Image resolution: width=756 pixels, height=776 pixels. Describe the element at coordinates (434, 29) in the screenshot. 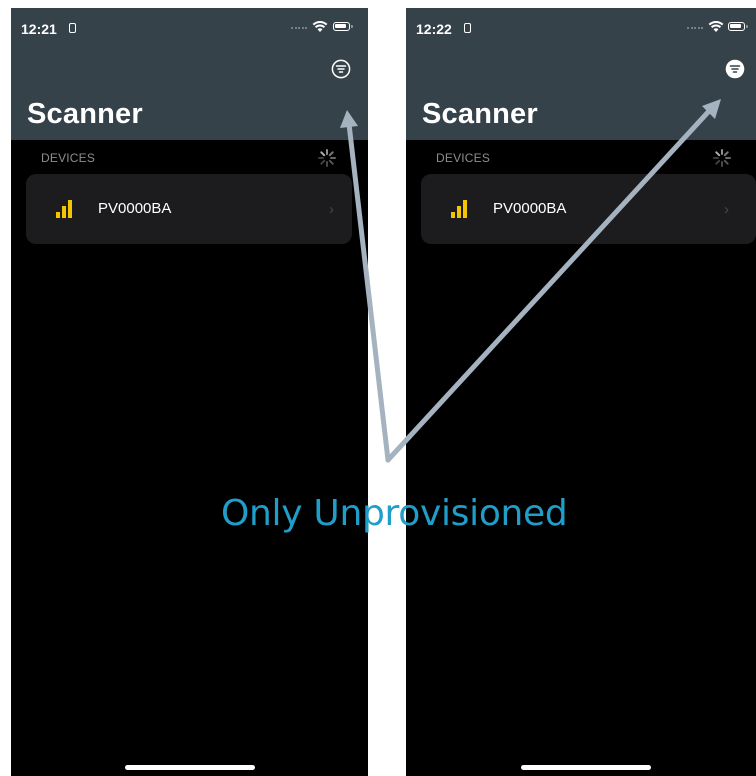

I see `status-time: 12:22` at that location.